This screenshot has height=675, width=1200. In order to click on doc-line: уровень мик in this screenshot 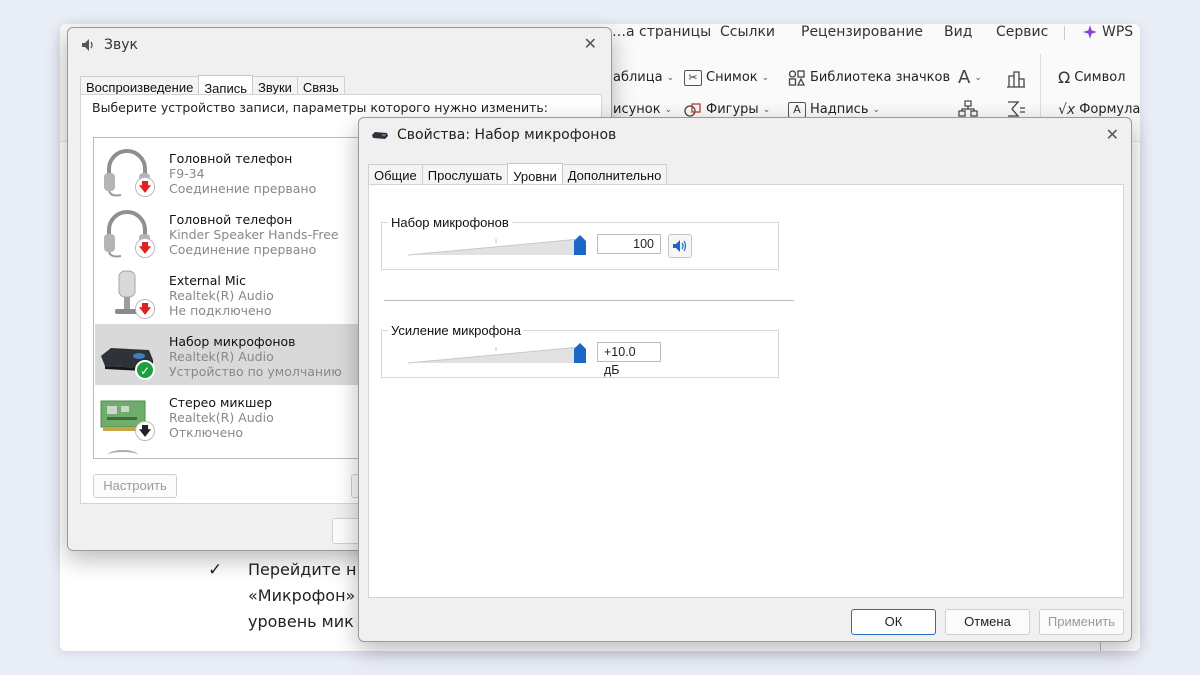, I will do `click(301, 621)`.